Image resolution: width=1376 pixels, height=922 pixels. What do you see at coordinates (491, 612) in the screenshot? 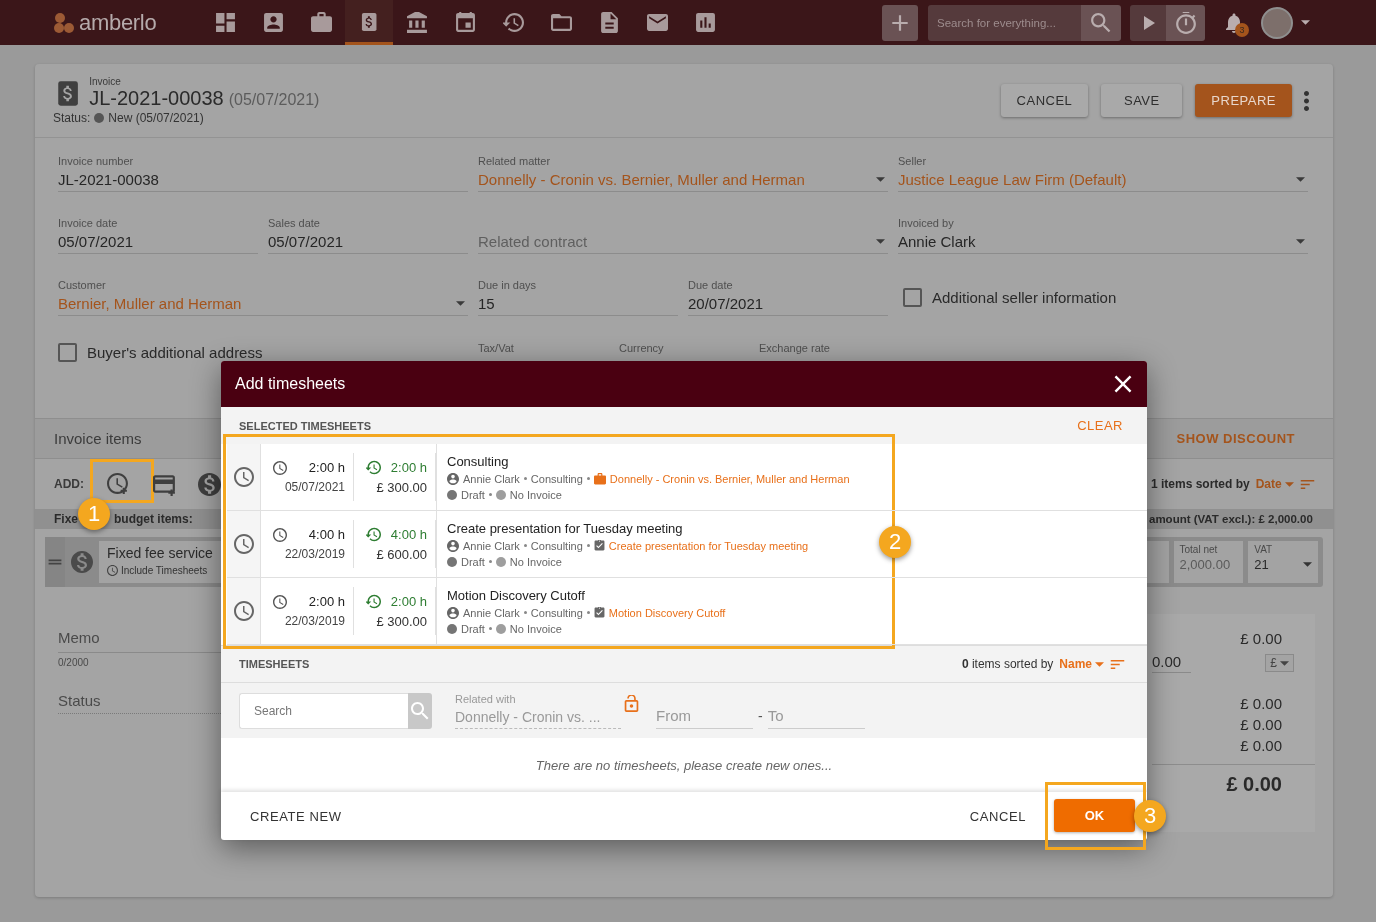
I see `user-name: Annie Clark` at bounding box center [491, 612].